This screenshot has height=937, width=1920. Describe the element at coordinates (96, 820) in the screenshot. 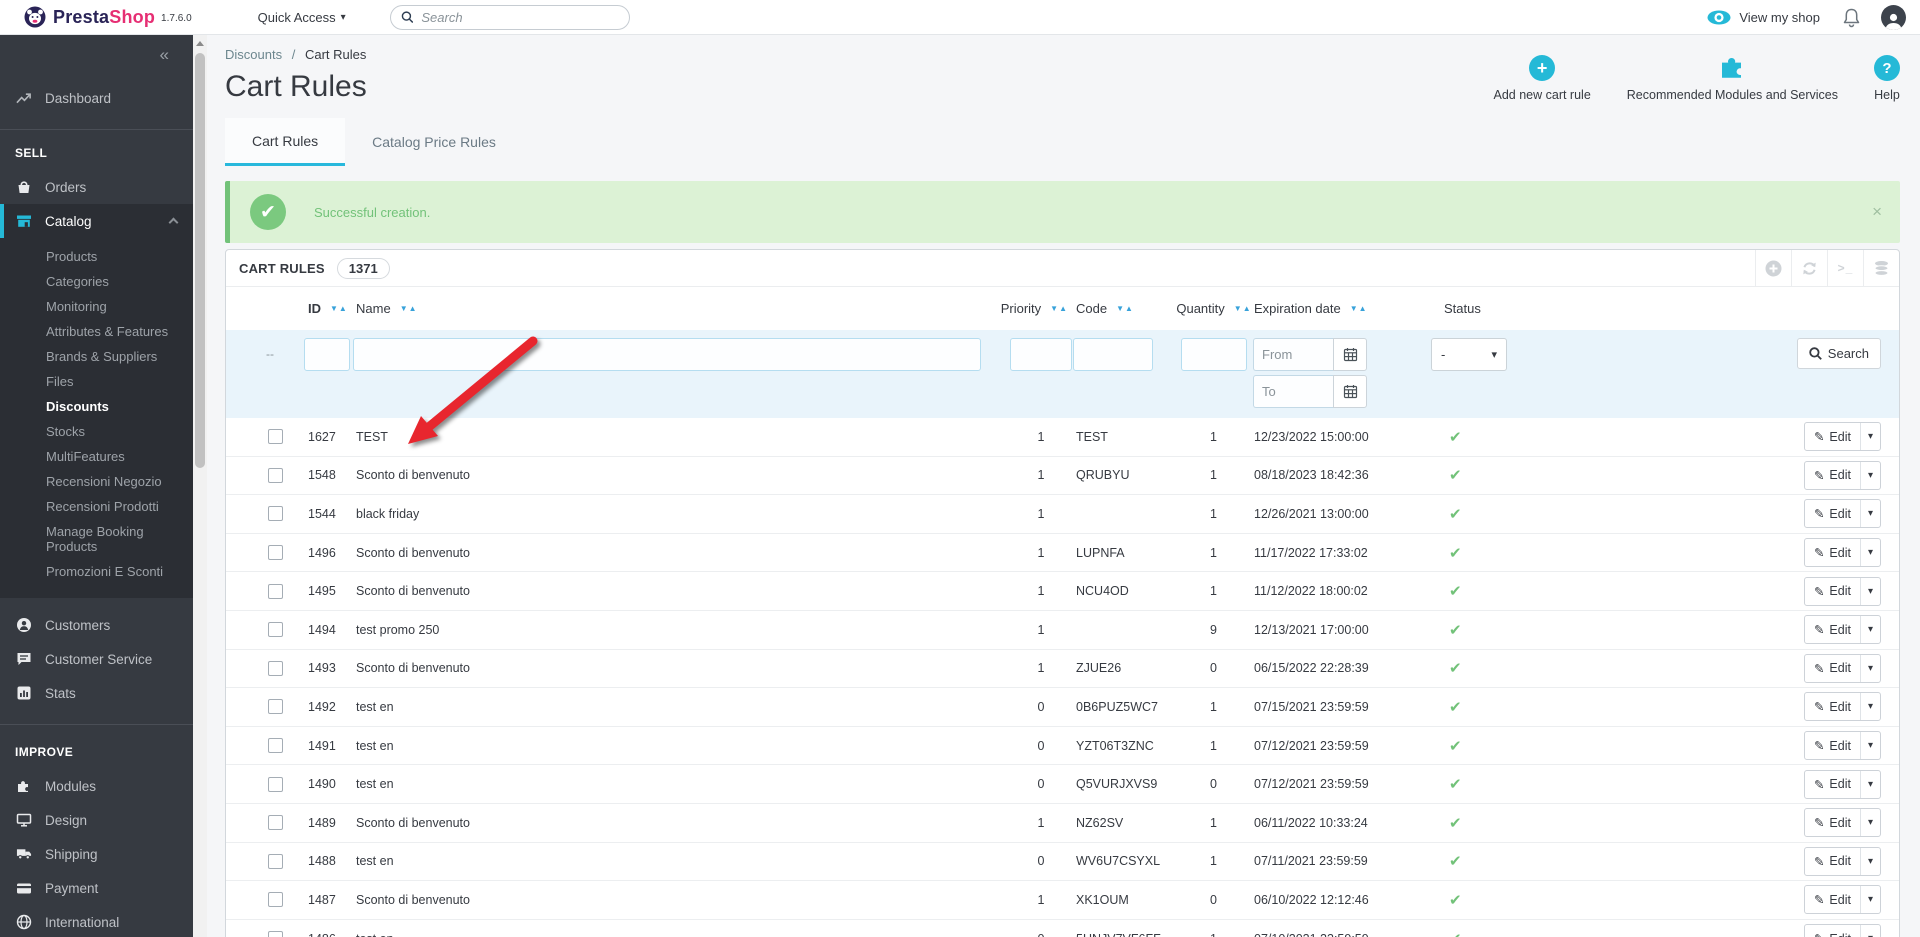

I see `sidebar-item-design: Design` at that location.